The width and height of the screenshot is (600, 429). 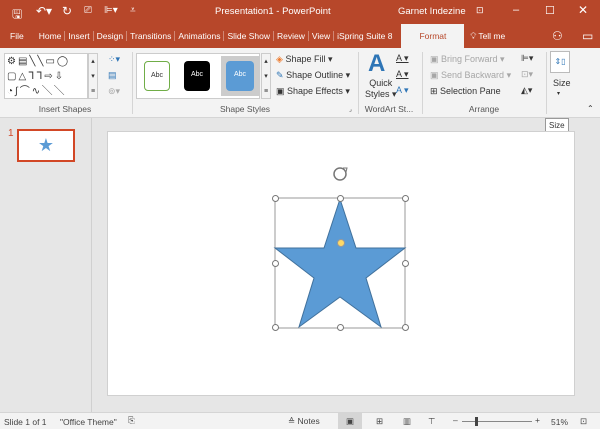 What do you see at coordinates (340, 174) in the screenshot?
I see `rotate-handle` at bounding box center [340, 174].